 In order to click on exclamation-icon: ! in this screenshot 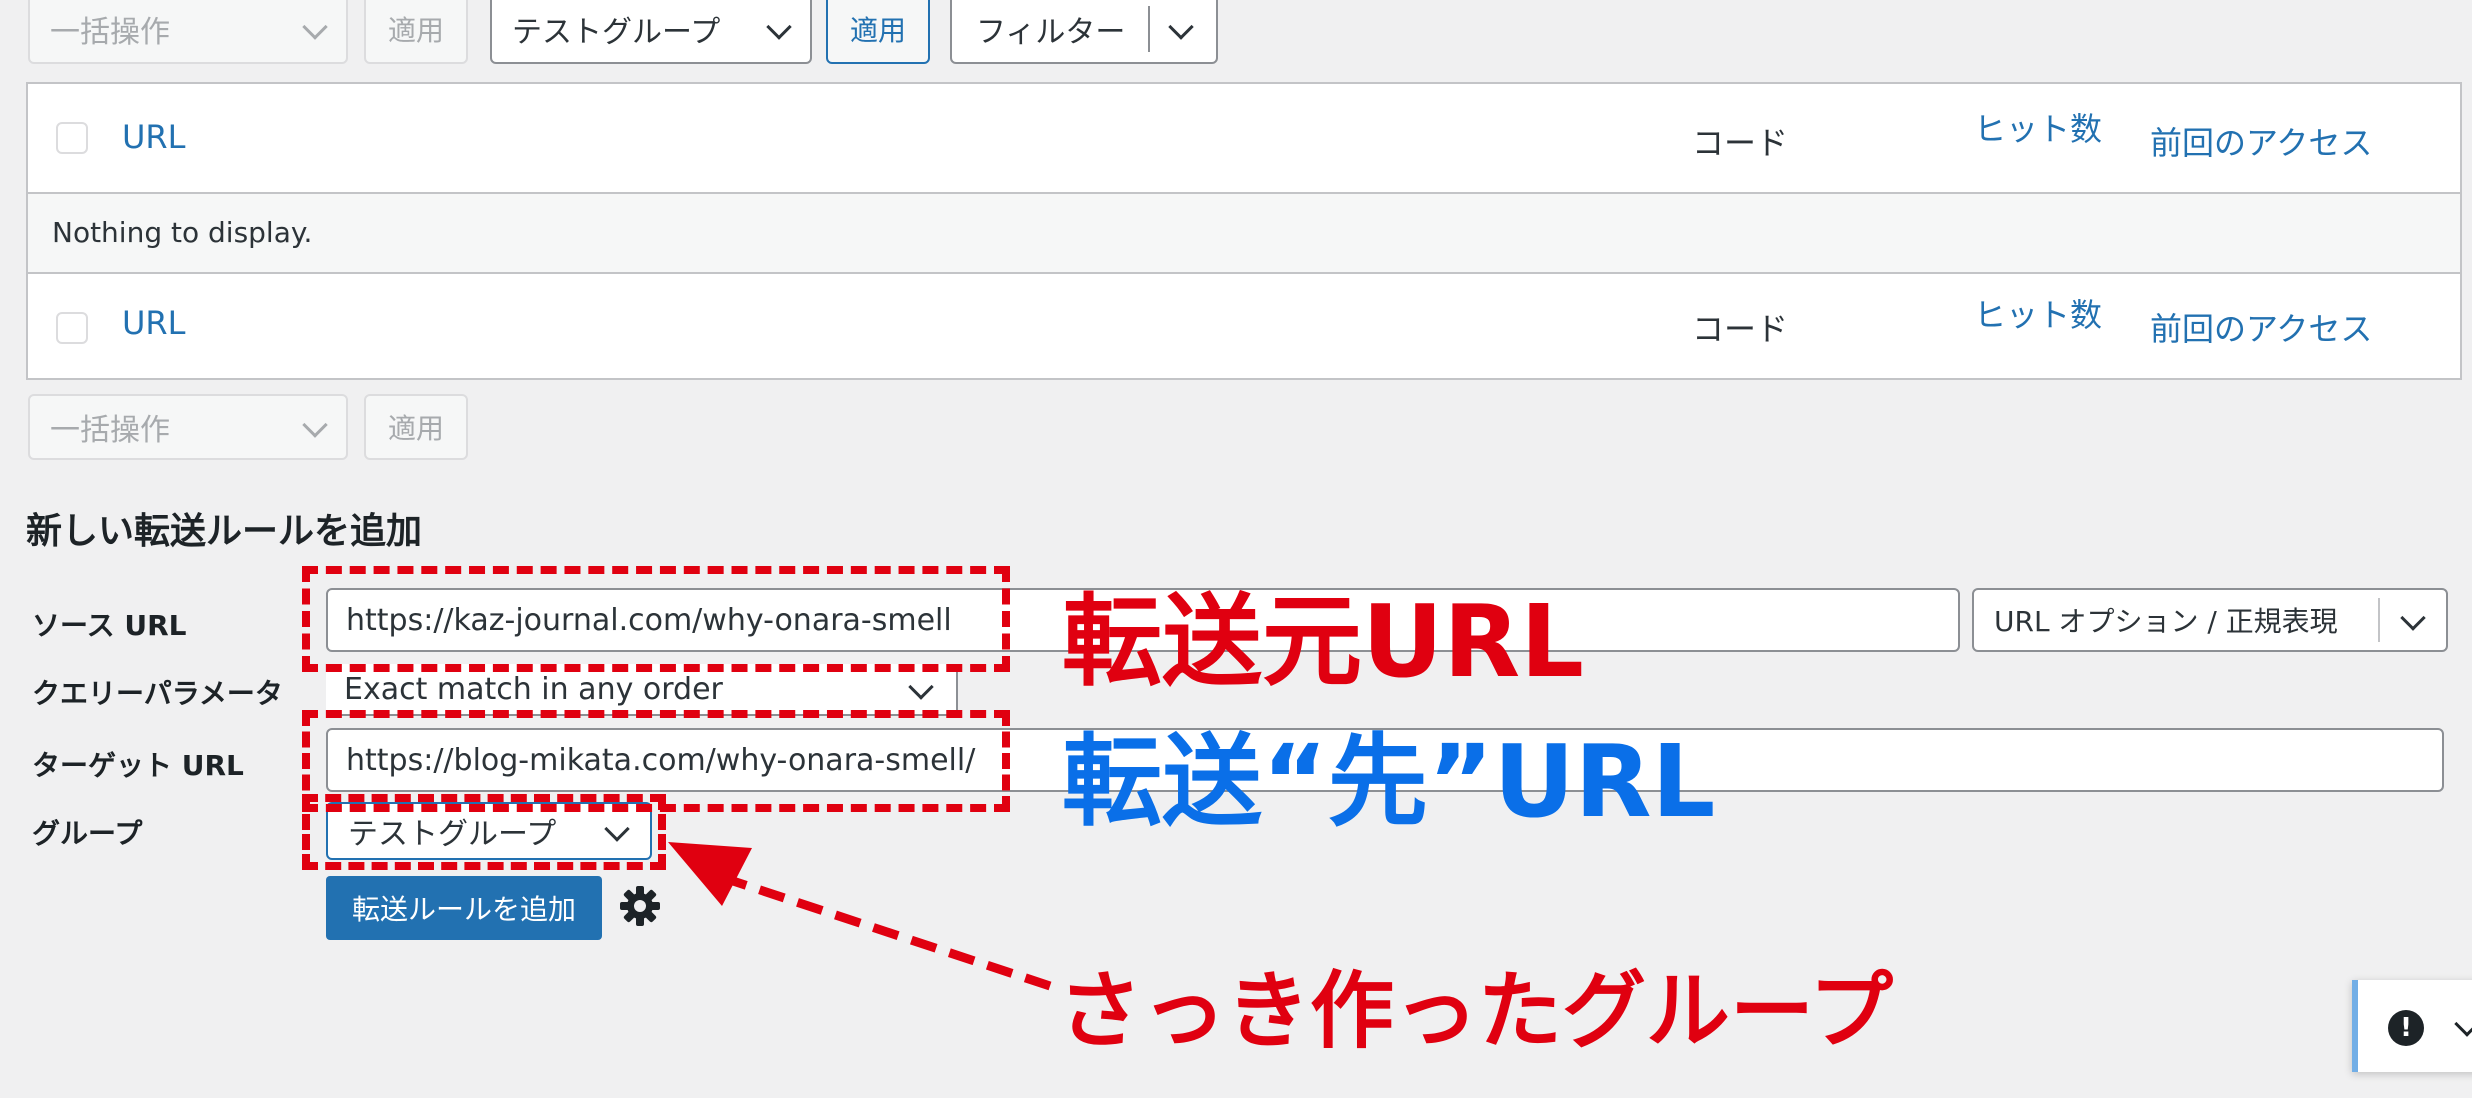, I will do `click(2406, 1028)`.